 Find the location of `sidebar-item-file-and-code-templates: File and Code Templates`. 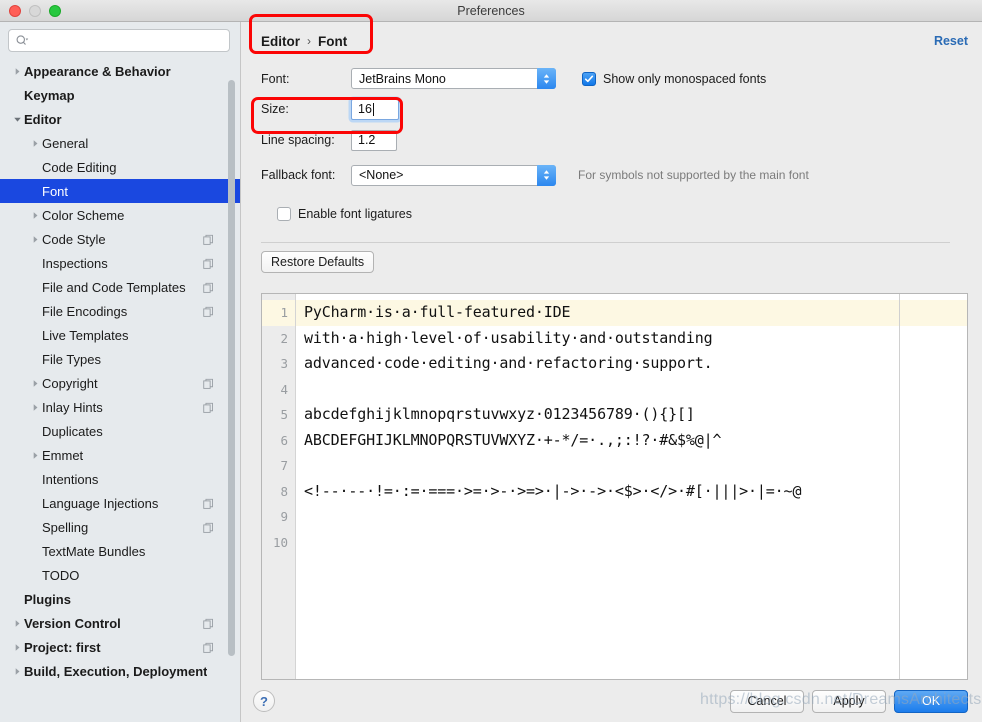

sidebar-item-file-and-code-templates: File and Code Templates is located at coordinates (120, 287).